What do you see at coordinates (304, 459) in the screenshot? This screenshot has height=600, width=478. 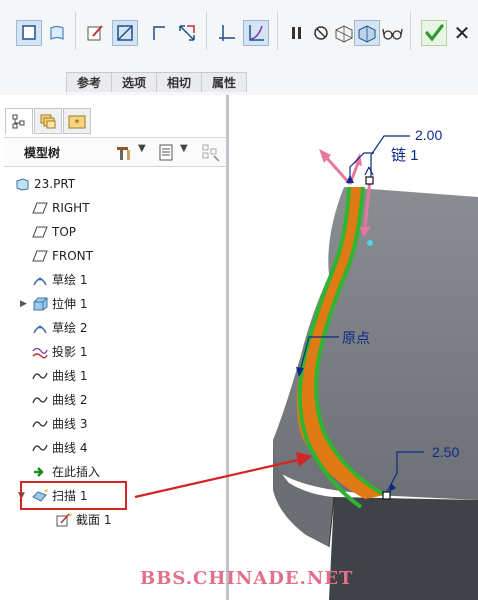 I see `callout-arrow-icon` at bounding box center [304, 459].